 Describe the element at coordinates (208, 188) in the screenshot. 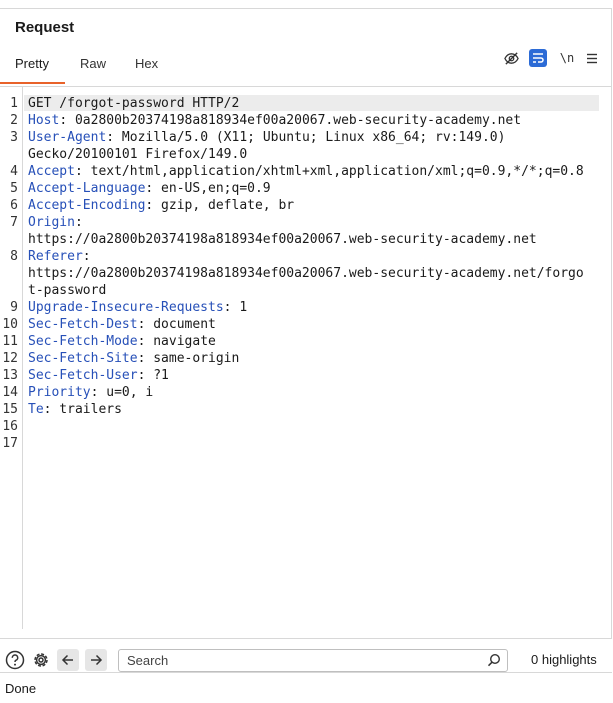

I see `header-value: : en-US,en;q=0.9` at that location.